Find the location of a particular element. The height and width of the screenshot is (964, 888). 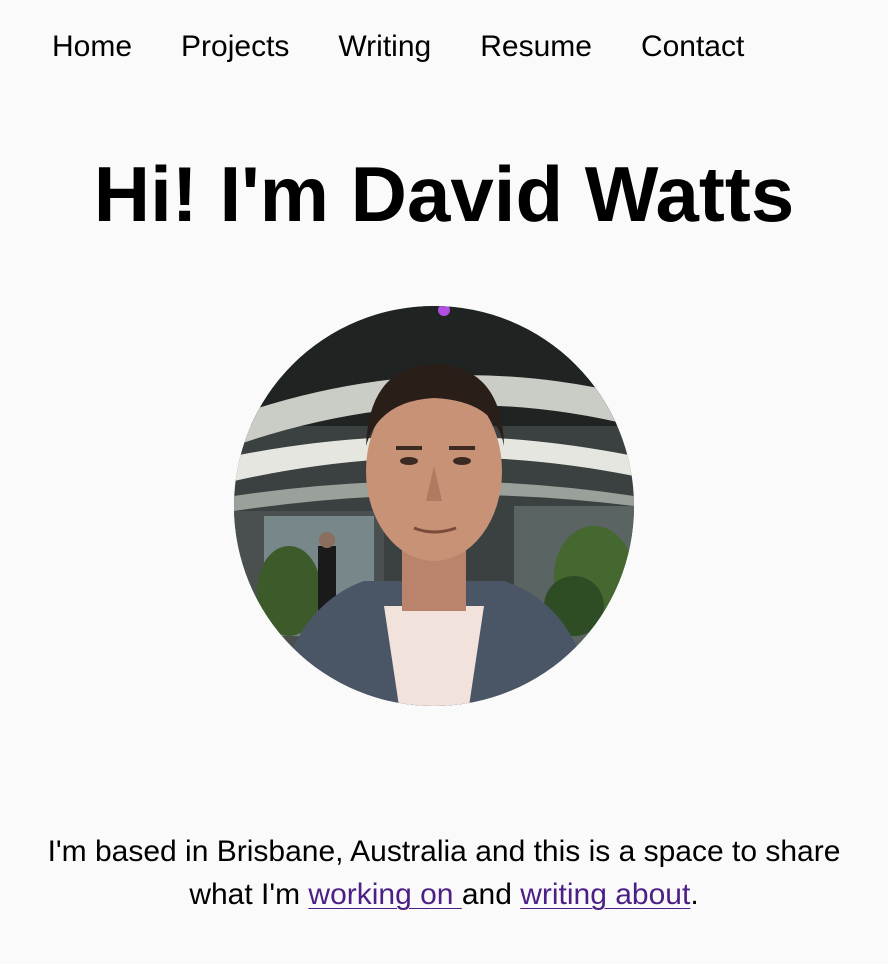

main-nav: Home Projects Writing Resume Contact is located at coordinates (398, 47).